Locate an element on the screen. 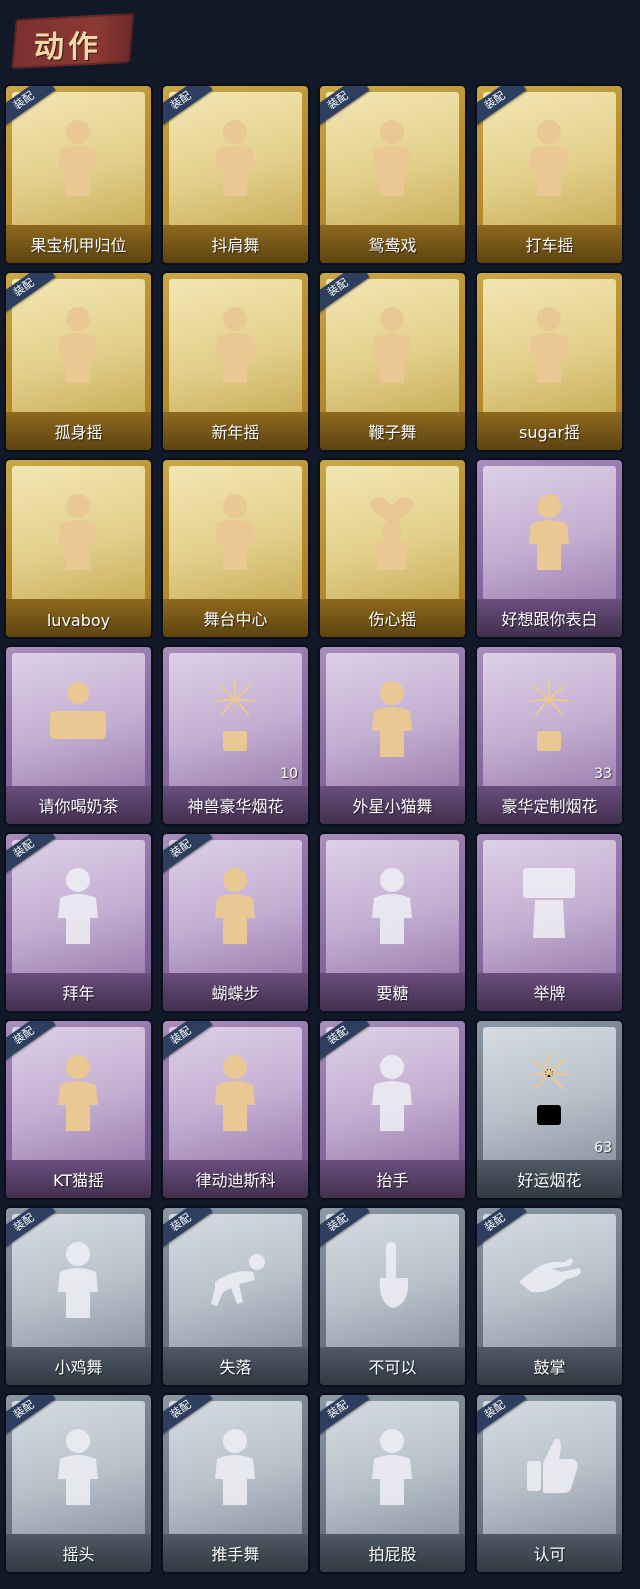 Image resolution: width=640 pixels, height=1589 pixels. emote-name: 请你喝奶茶 is located at coordinates (78, 806).